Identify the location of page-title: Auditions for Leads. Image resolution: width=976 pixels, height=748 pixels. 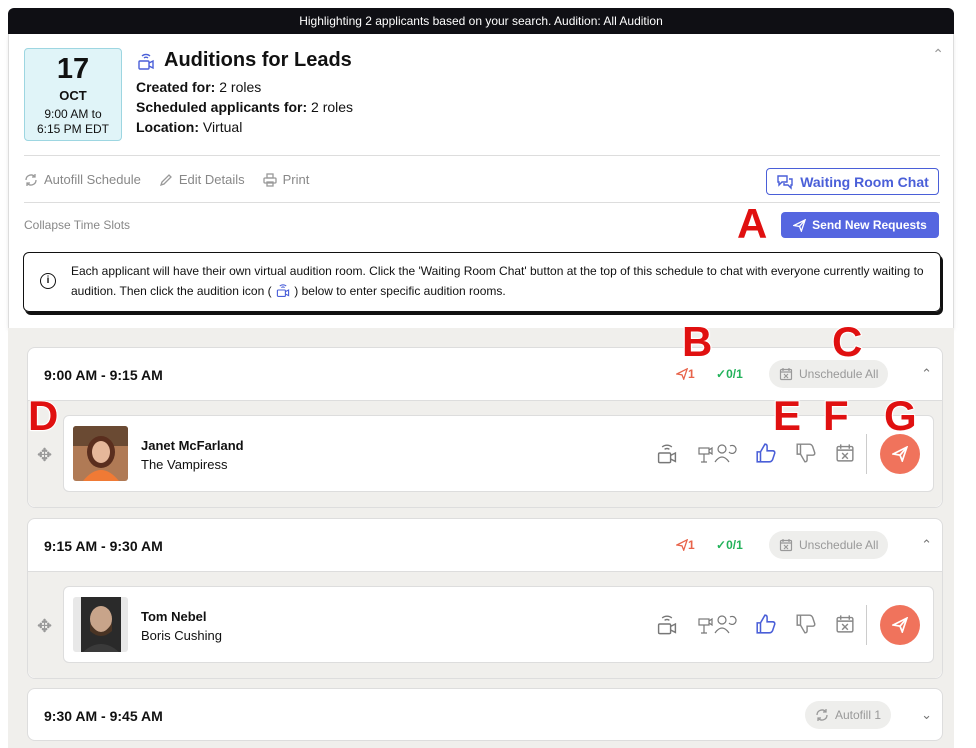
(258, 60).